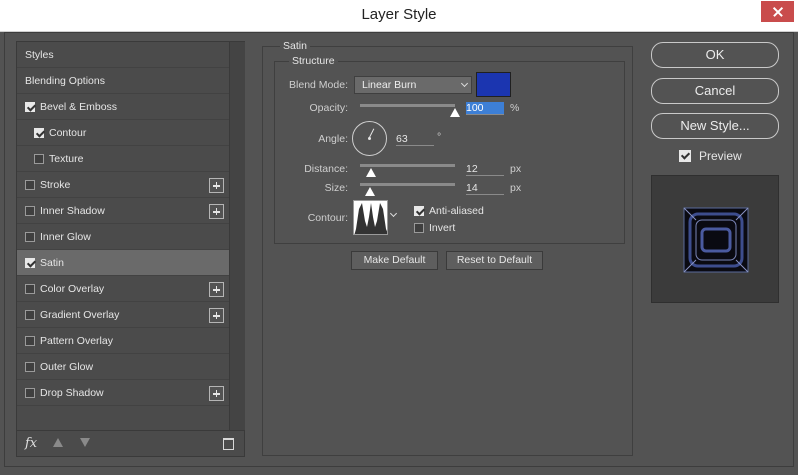  I want to click on style-item-pattern-overlay: Pattern Overlay, so click(123, 341).